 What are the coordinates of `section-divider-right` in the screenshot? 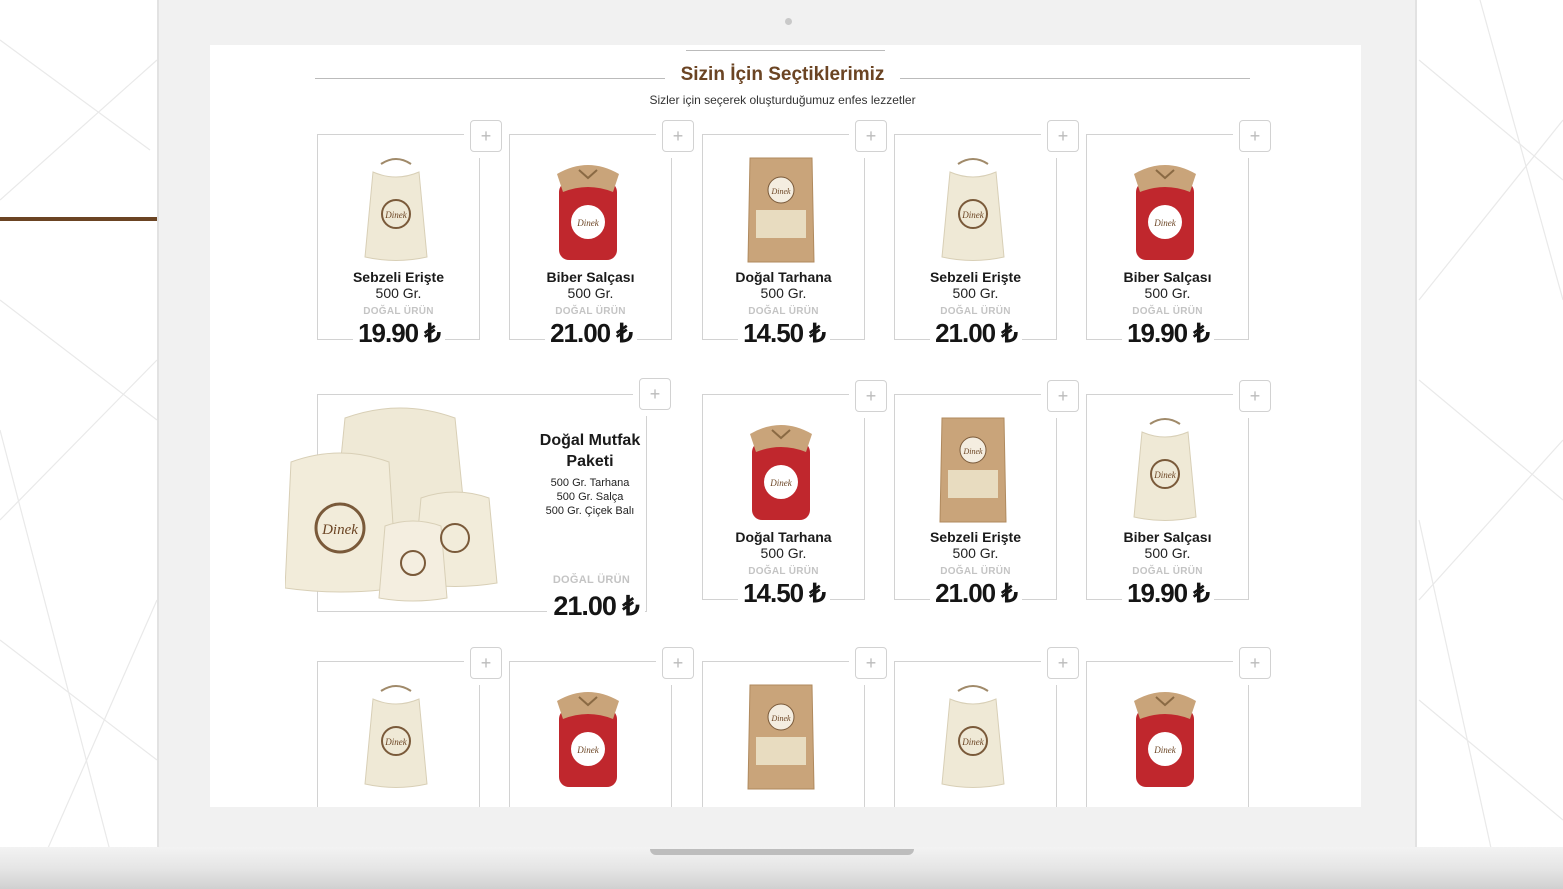 It's located at (1075, 78).